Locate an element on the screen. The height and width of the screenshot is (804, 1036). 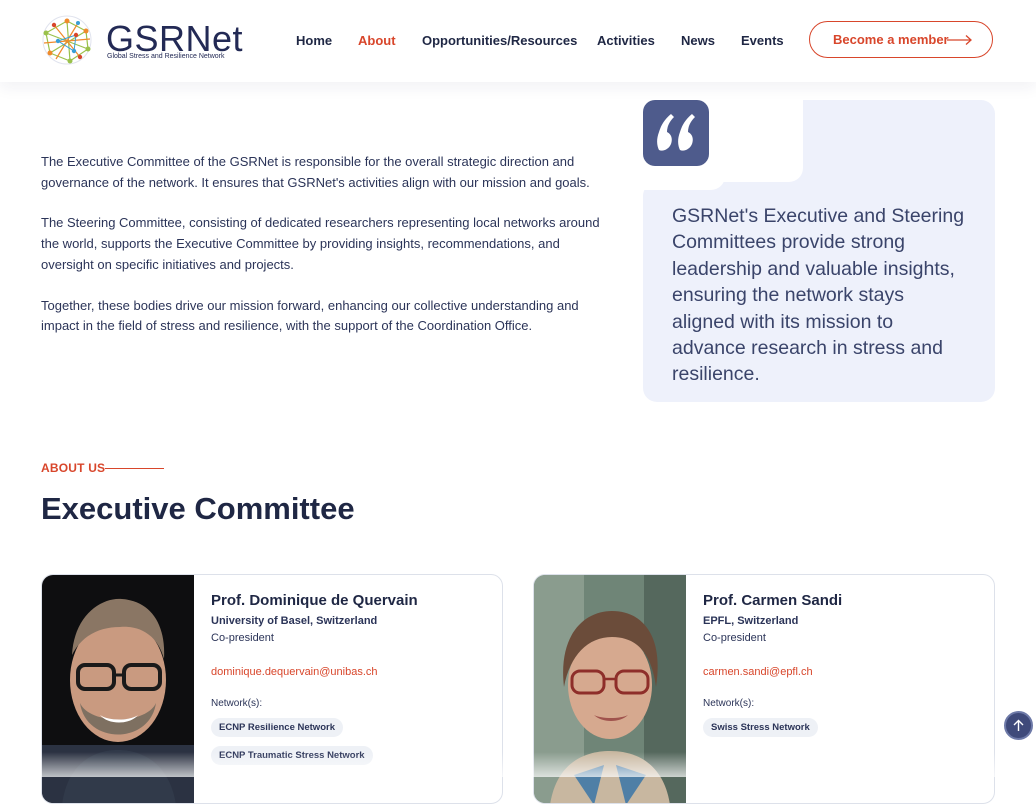
eyebrow-divider is located at coordinates (134, 468).